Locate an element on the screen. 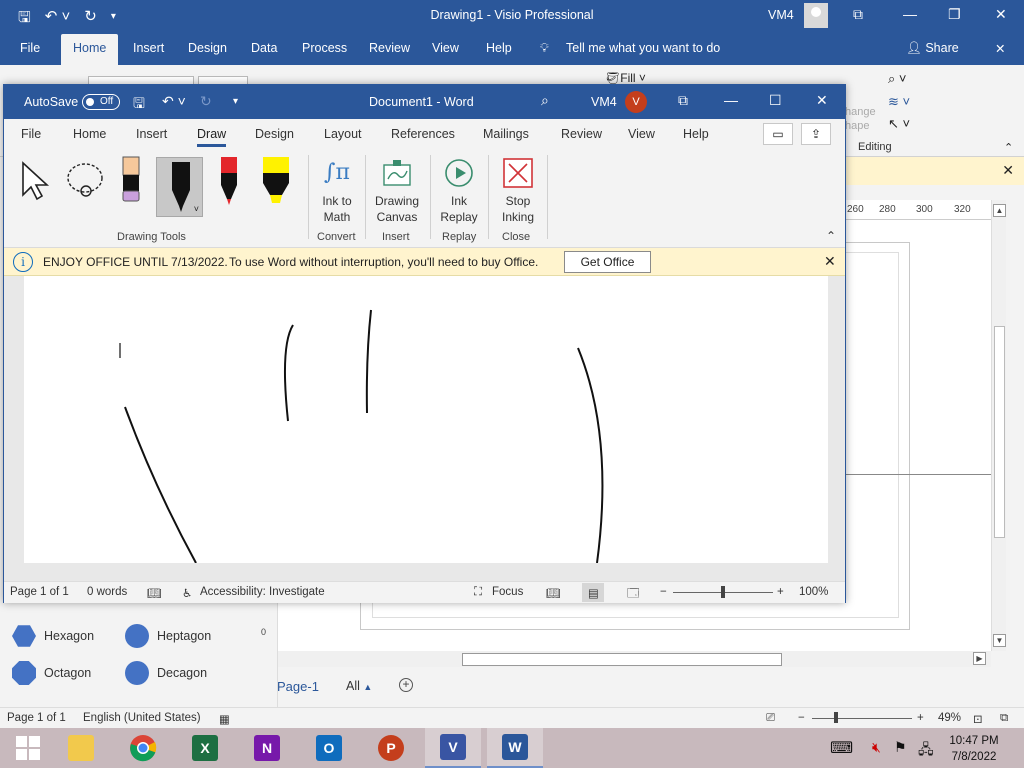 The width and height of the screenshot is (1024, 768). shape-octagon: Octagon is located at coordinates (51, 673).